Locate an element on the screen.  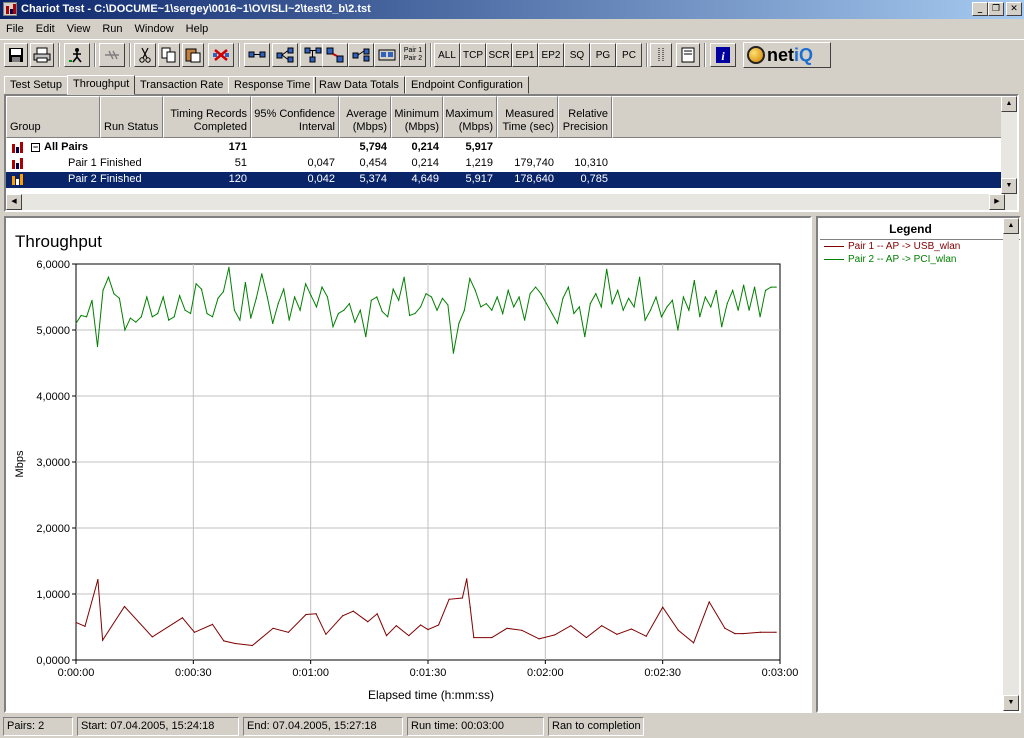
menu-window: Window is located at coordinates (154, 29).